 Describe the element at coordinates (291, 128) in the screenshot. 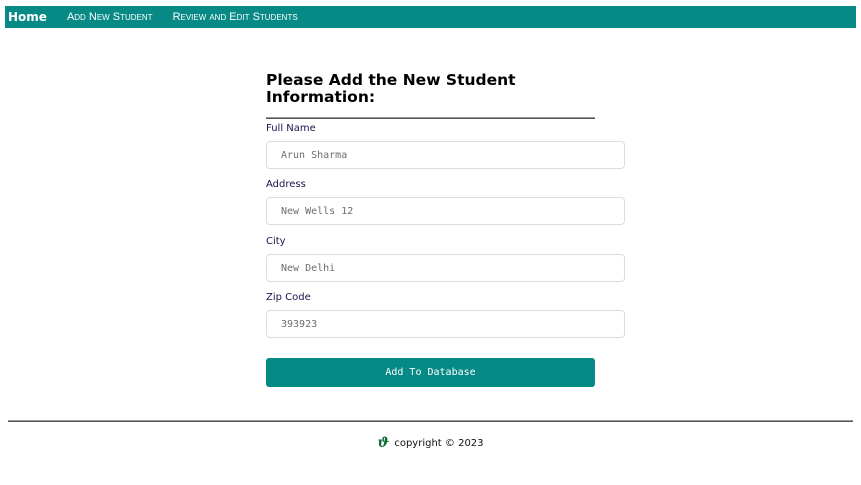

I see `full-name-label: Full Name` at that location.